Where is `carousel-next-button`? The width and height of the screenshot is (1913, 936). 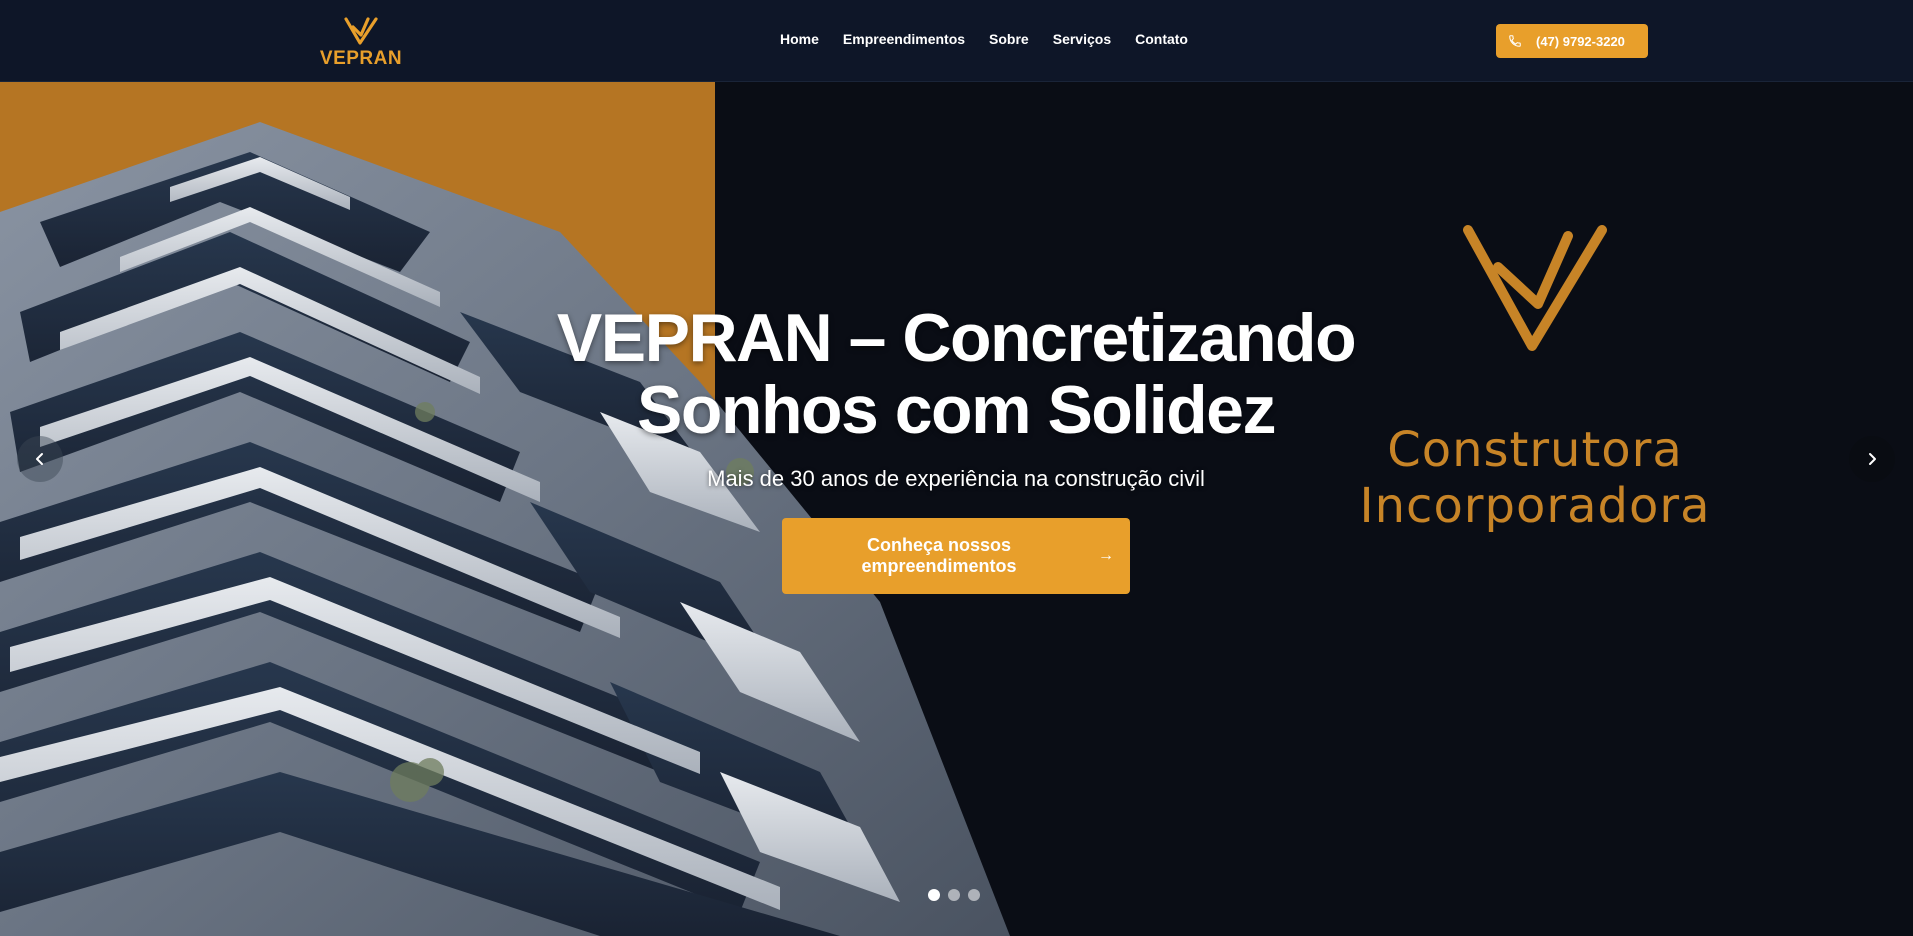
carousel-next-button is located at coordinates (1872, 459).